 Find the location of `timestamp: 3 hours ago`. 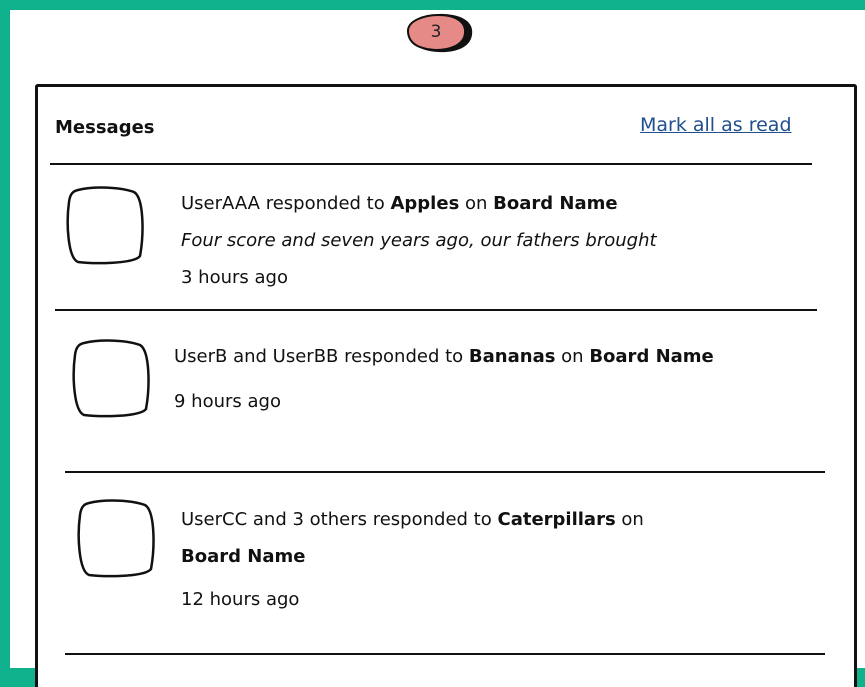

timestamp: 3 hours ago is located at coordinates (234, 277).